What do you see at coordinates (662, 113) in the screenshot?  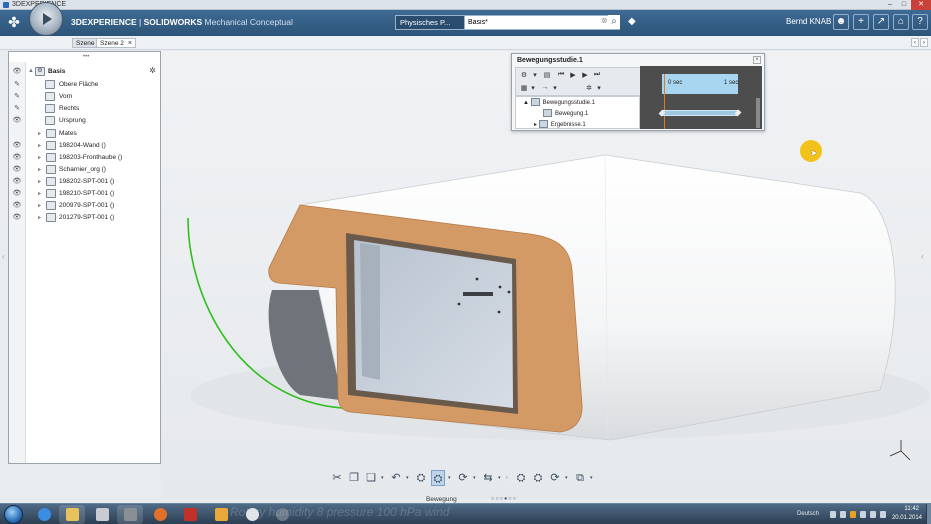 I see `keyframe-start` at bounding box center [662, 113].